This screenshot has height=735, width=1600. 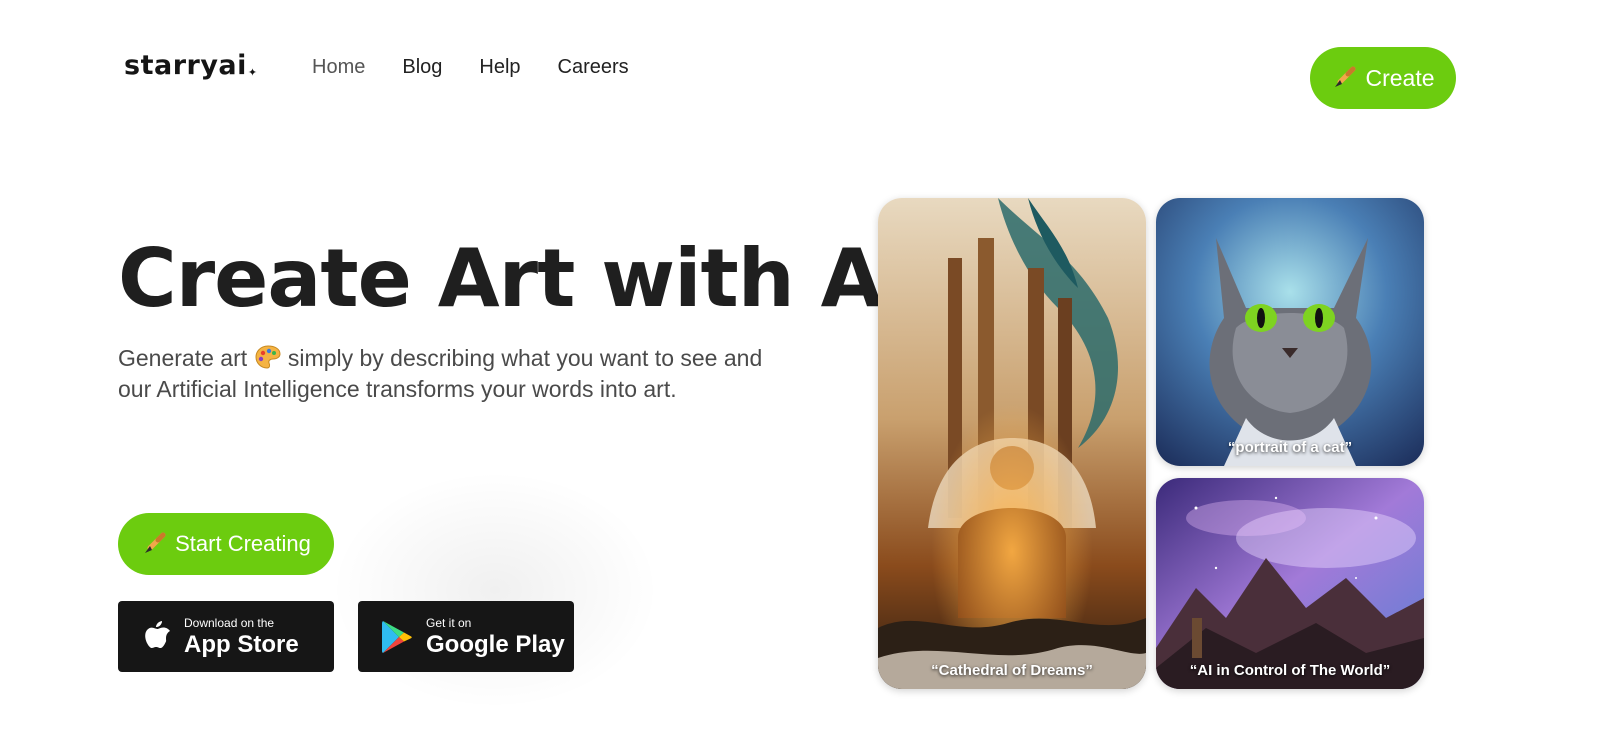 I want to click on apple-icon, so click(x=157, y=634).